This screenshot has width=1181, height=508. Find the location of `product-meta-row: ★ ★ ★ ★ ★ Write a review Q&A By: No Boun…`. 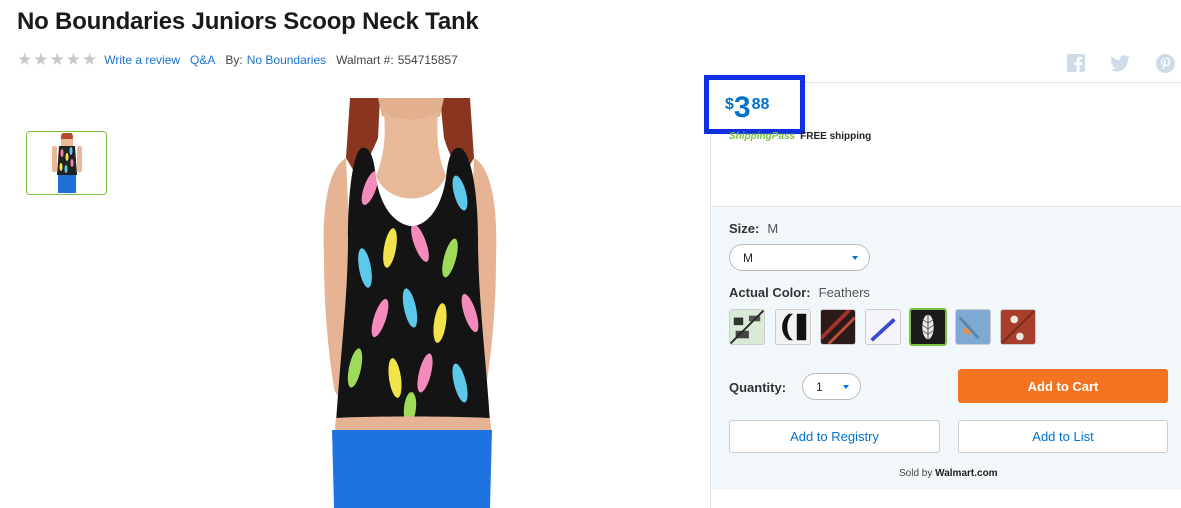

product-meta-row: ★ ★ ★ ★ ★ Write a review Q&A By: No Boun… is located at coordinates (237, 59).